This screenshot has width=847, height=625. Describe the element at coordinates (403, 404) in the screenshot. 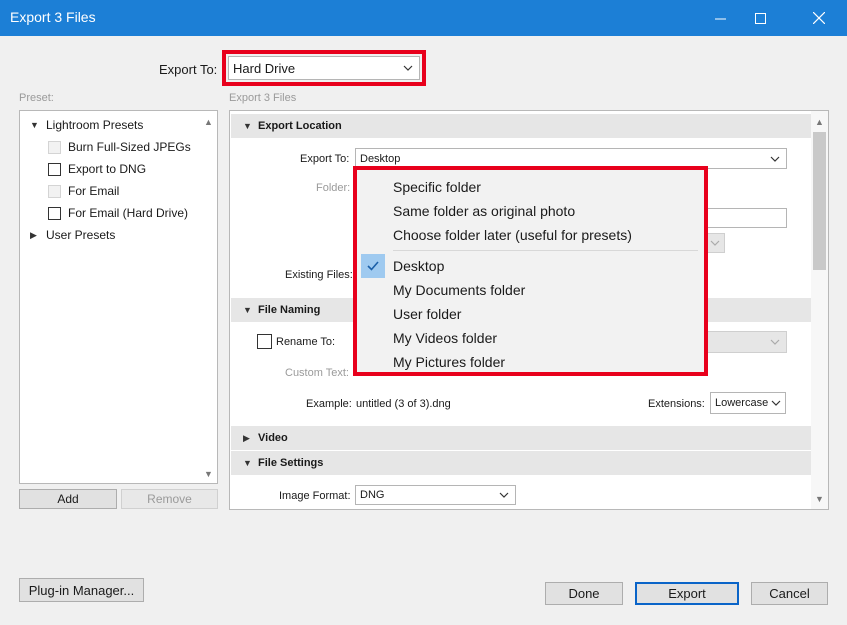

I see `example-filename: untitled (3 of 3).dng` at that location.